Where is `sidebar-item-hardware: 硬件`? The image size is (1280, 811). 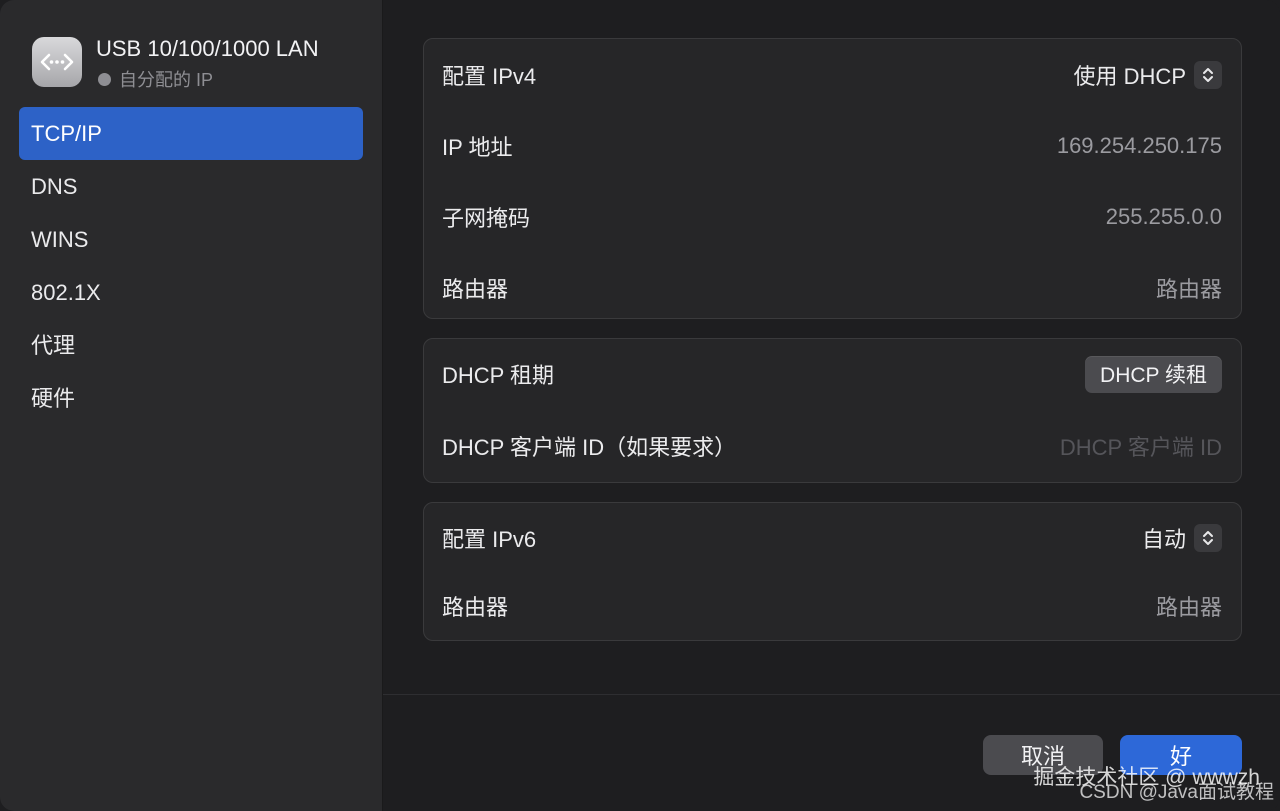
sidebar-item-hardware: 硬件 is located at coordinates (191, 398).